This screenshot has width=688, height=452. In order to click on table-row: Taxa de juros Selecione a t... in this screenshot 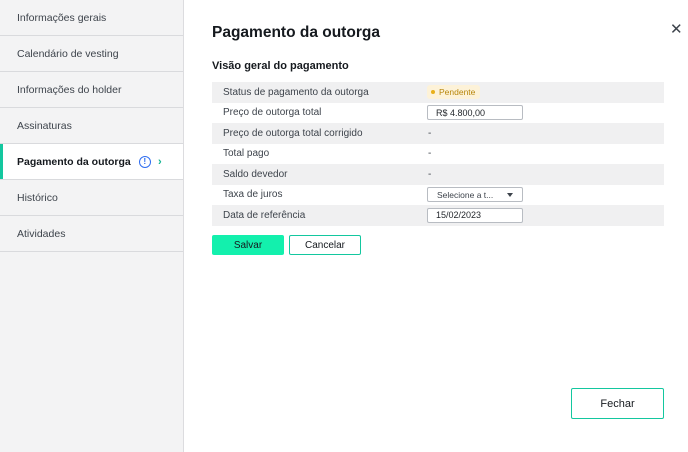, I will do `click(438, 195)`.